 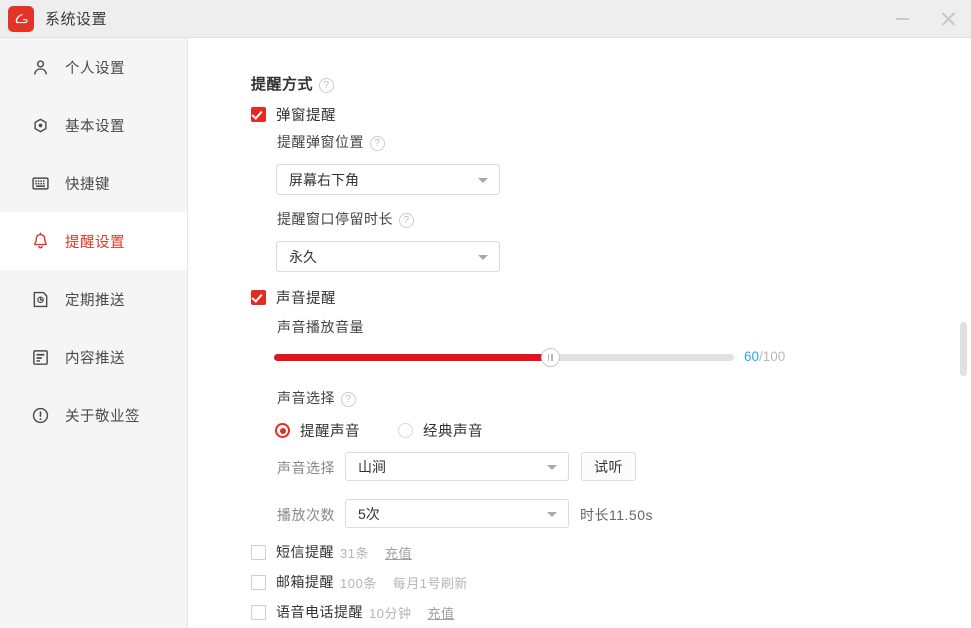 What do you see at coordinates (440, 612) in the screenshot?
I see `voice-recharge-link: 充值` at bounding box center [440, 612].